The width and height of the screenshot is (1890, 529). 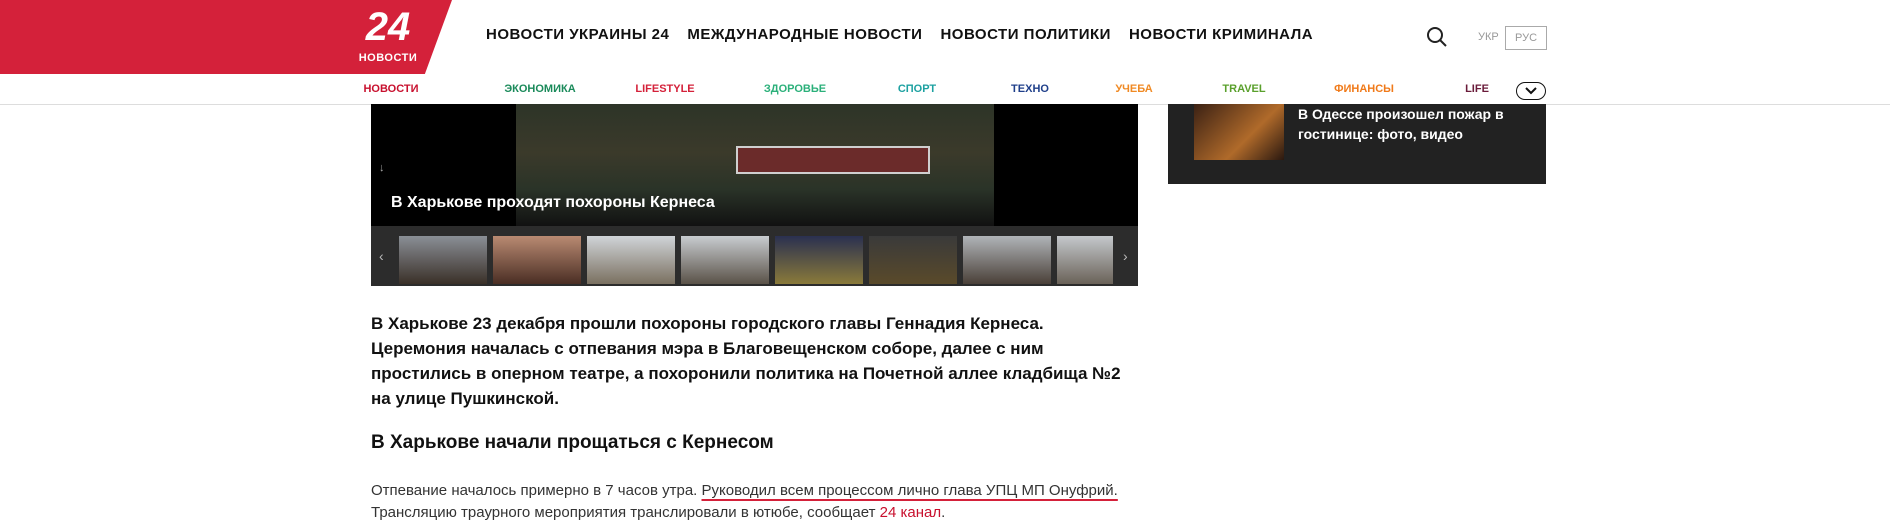 I want to click on category-economy: ЭКОНОМИКА, so click(x=539, y=89).